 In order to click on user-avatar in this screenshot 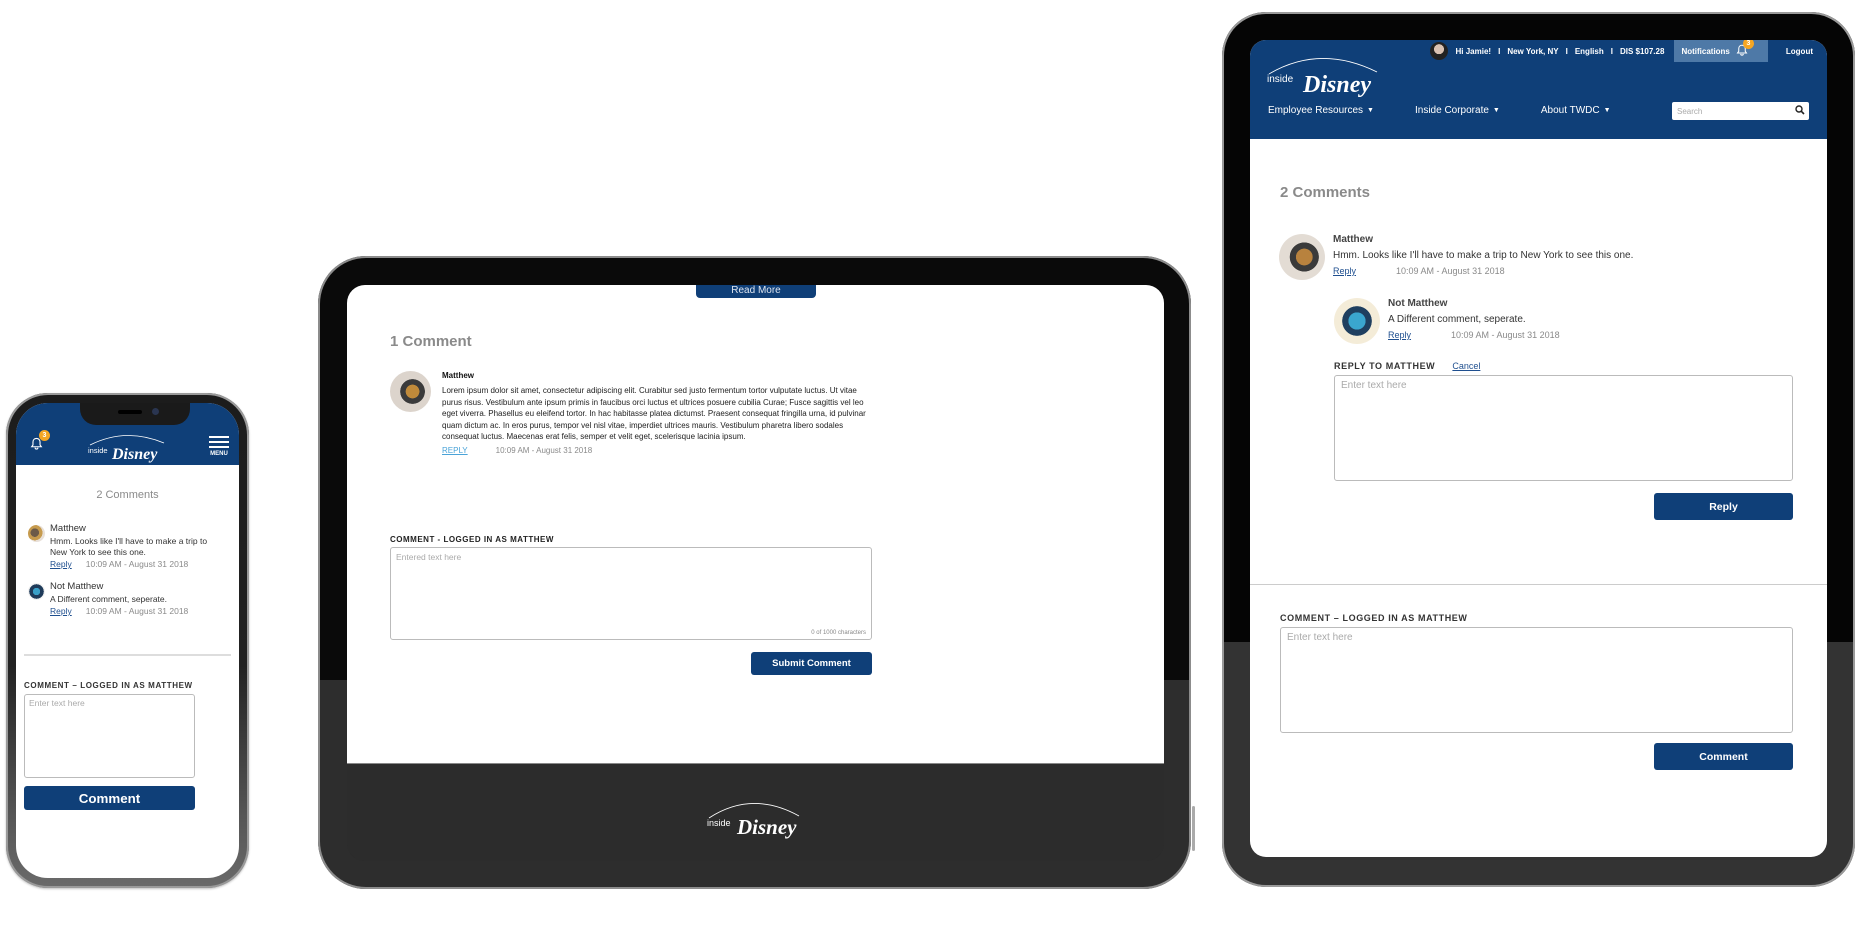, I will do `click(1438, 51)`.